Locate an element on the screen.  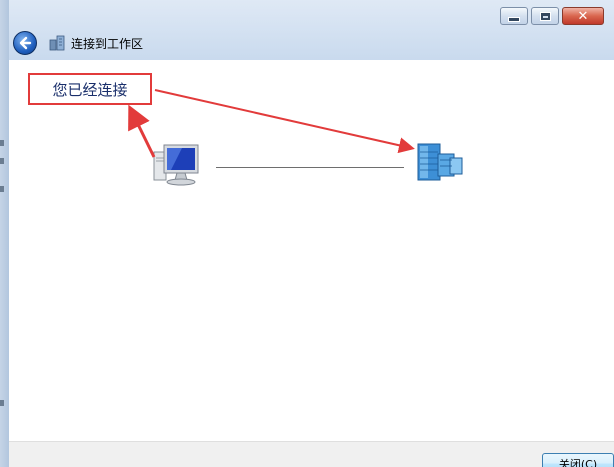
close-window-button: ✕ is located at coordinates (583, 16).